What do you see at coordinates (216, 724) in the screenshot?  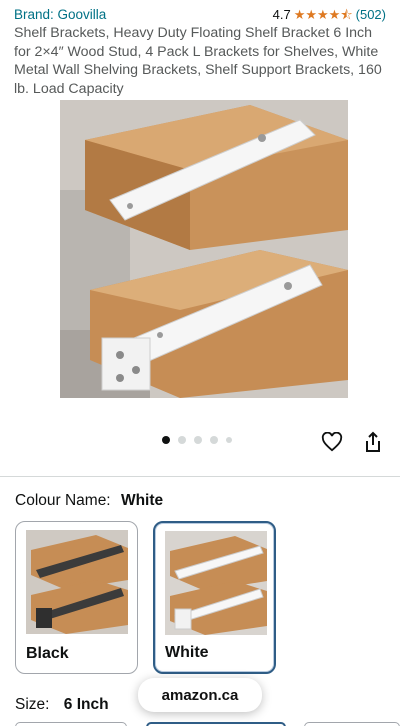 I see `size-option-card-selected` at bounding box center [216, 724].